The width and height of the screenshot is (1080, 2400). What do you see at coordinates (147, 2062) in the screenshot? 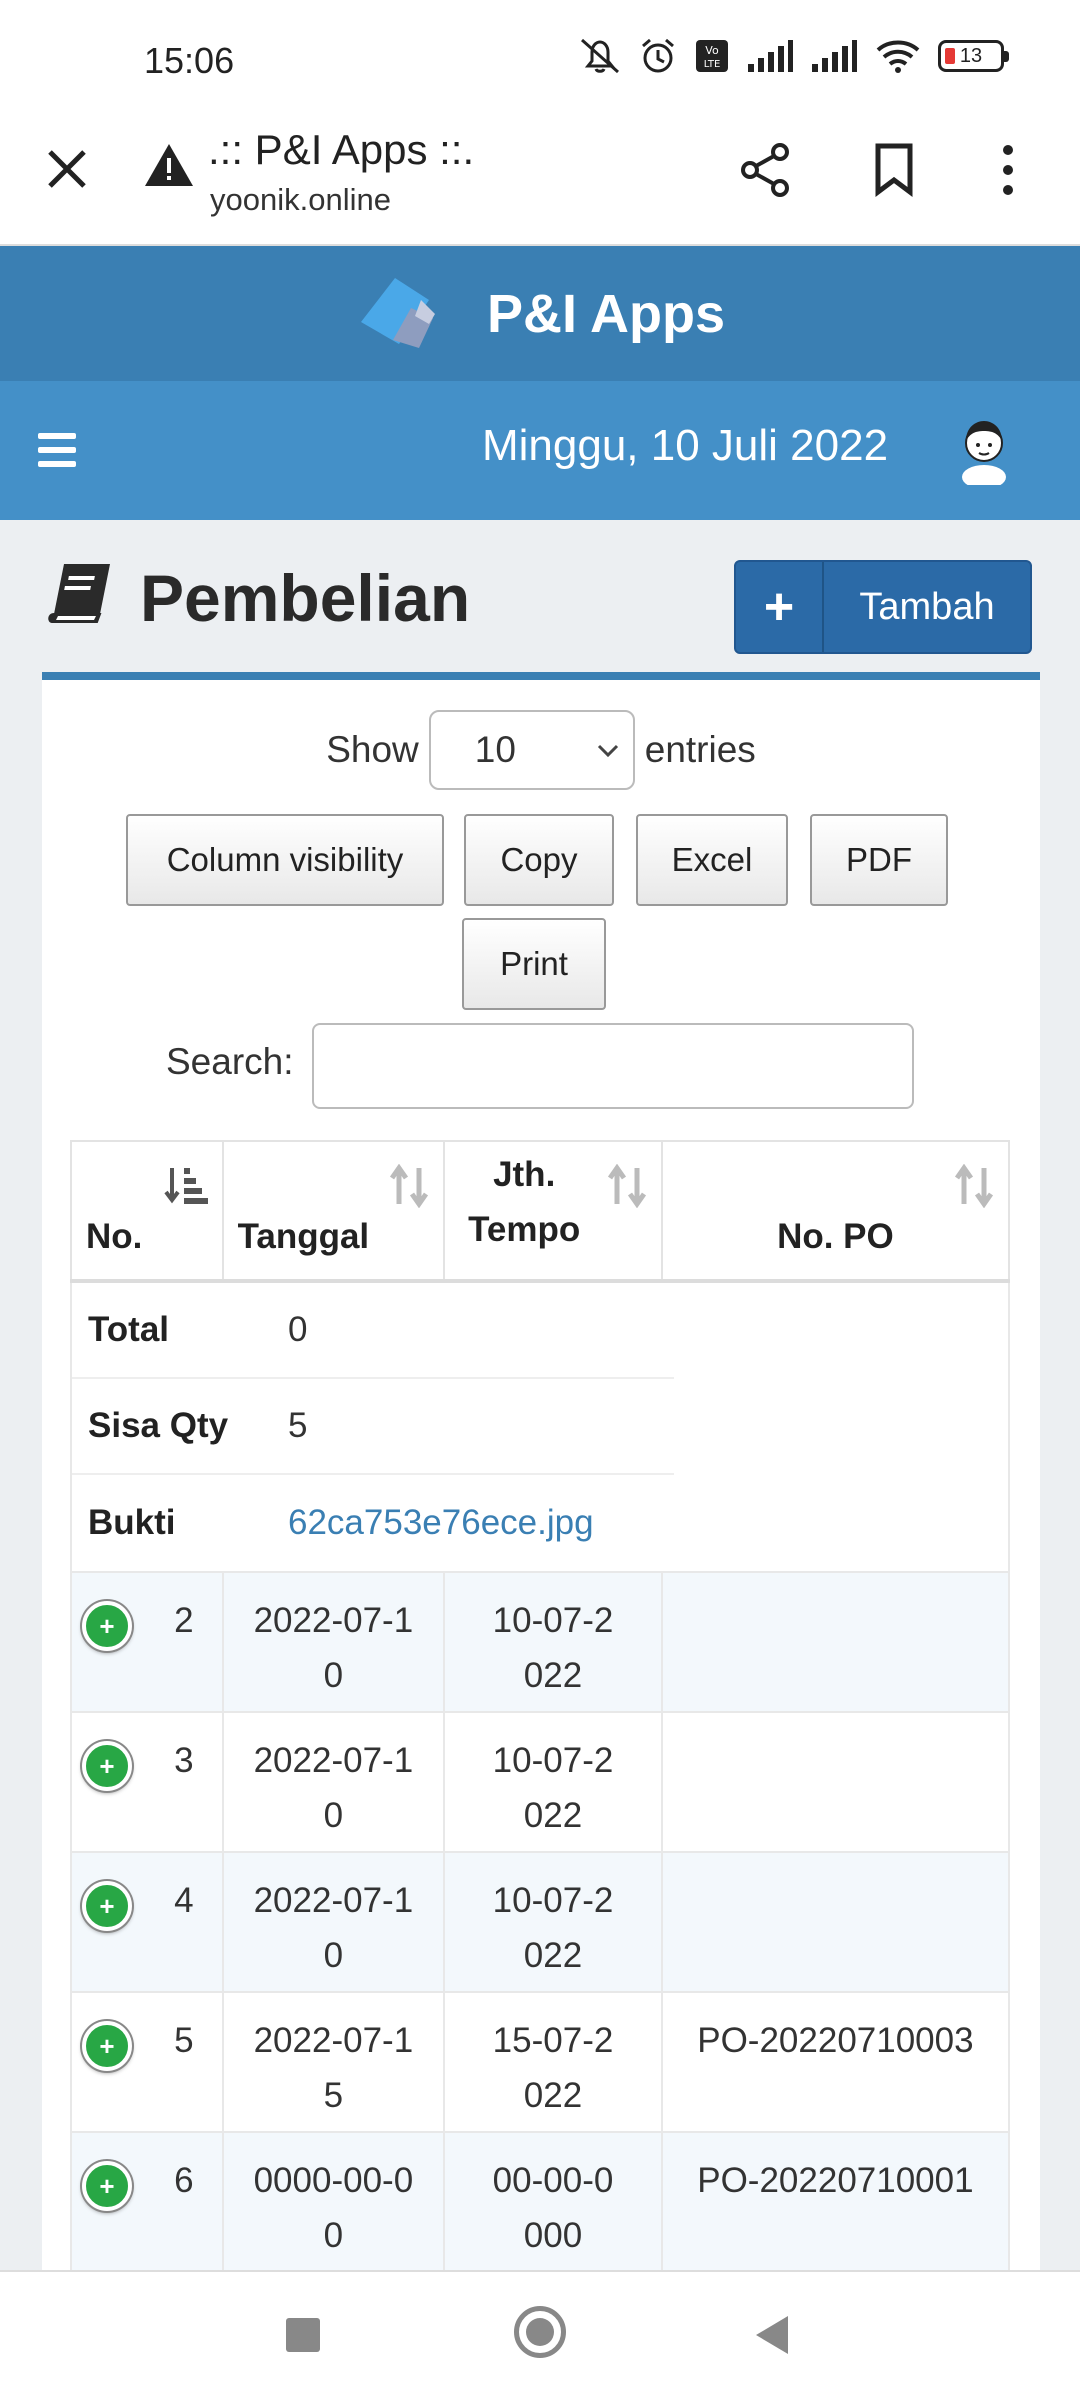
I see `cell-no: +5` at bounding box center [147, 2062].